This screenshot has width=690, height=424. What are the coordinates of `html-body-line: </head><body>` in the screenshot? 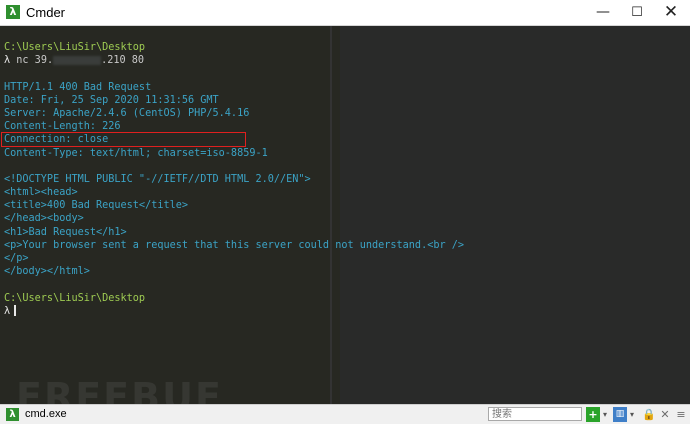 It's located at (44, 219).